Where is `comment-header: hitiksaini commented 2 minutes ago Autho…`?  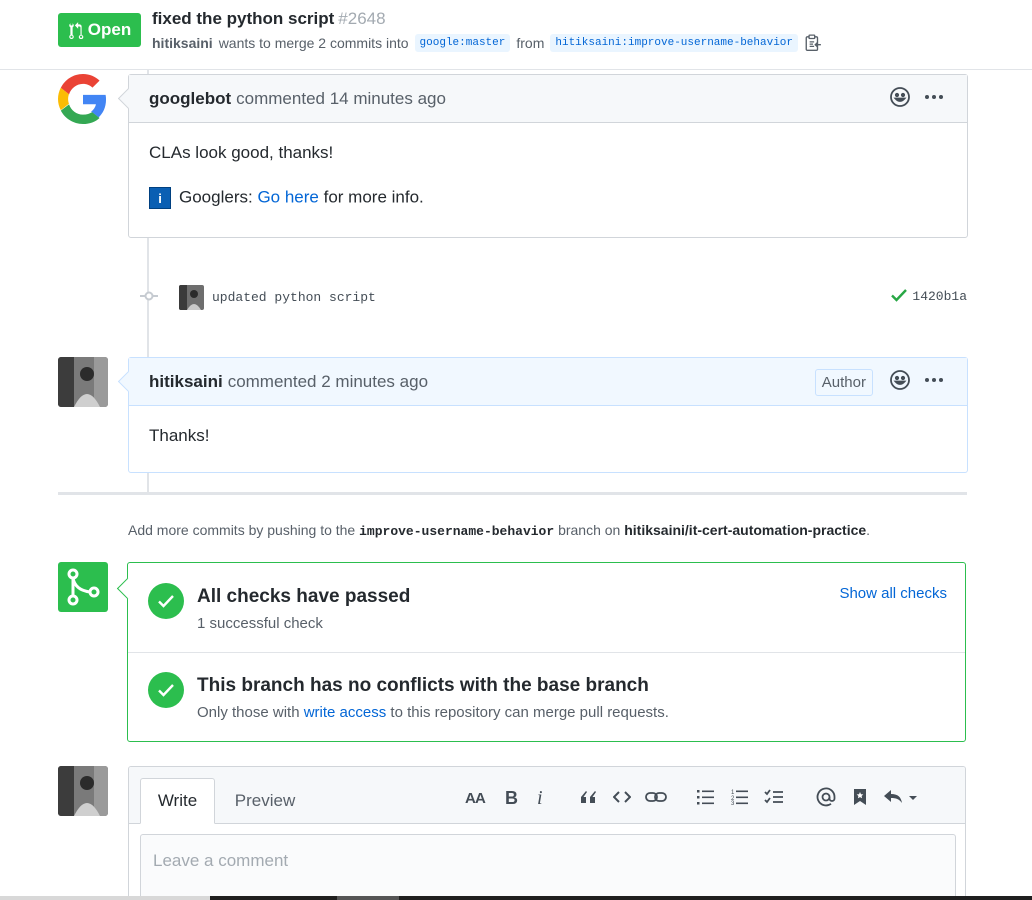 comment-header: hitiksaini commented 2 minutes ago Autho… is located at coordinates (548, 382).